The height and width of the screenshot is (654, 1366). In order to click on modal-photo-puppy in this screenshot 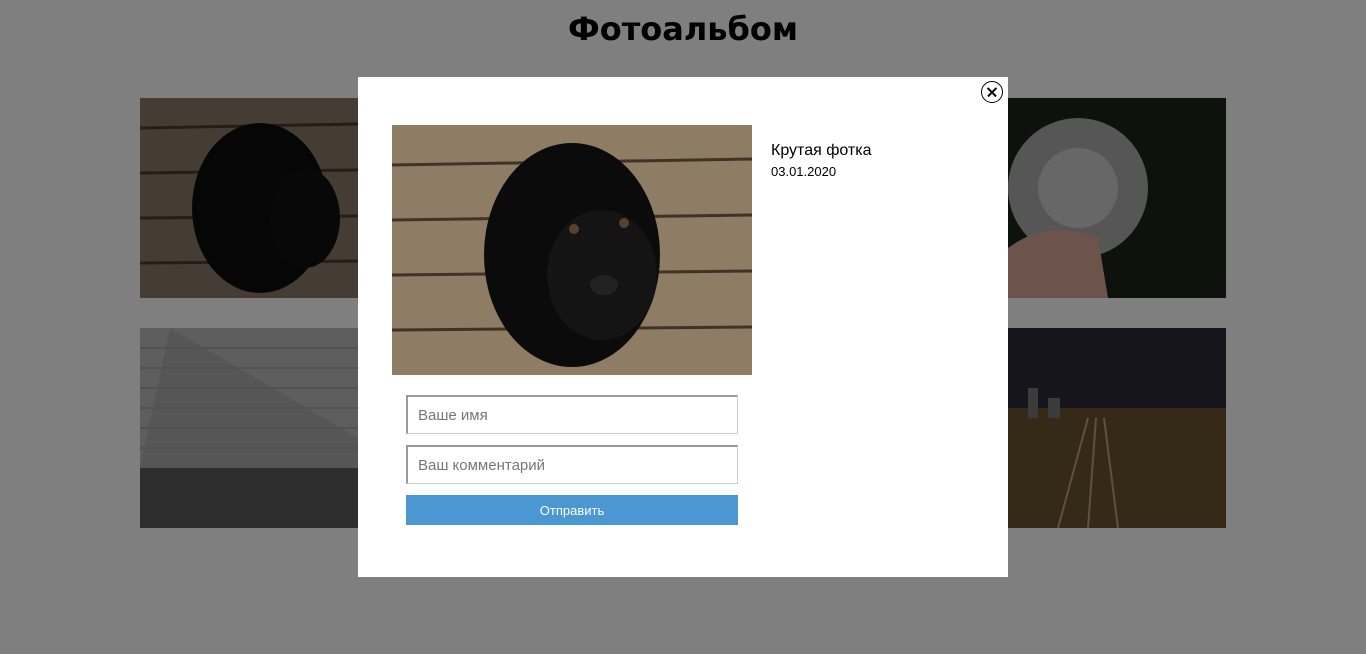, I will do `click(572, 250)`.